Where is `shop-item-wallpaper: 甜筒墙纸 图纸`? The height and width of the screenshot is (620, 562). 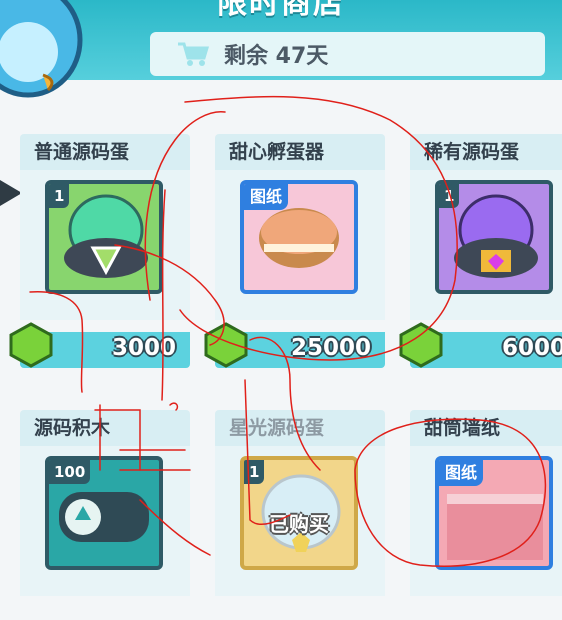 shop-item-wallpaper: 甜筒墙纸 图纸 is located at coordinates (486, 515).